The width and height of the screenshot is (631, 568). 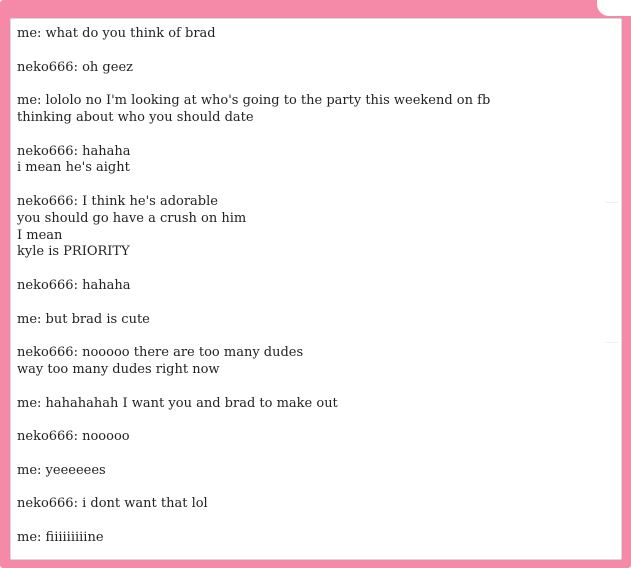 What do you see at coordinates (135, 117) in the screenshot?
I see `chat-message-line: thinking about who you should date` at bounding box center [135, 117].